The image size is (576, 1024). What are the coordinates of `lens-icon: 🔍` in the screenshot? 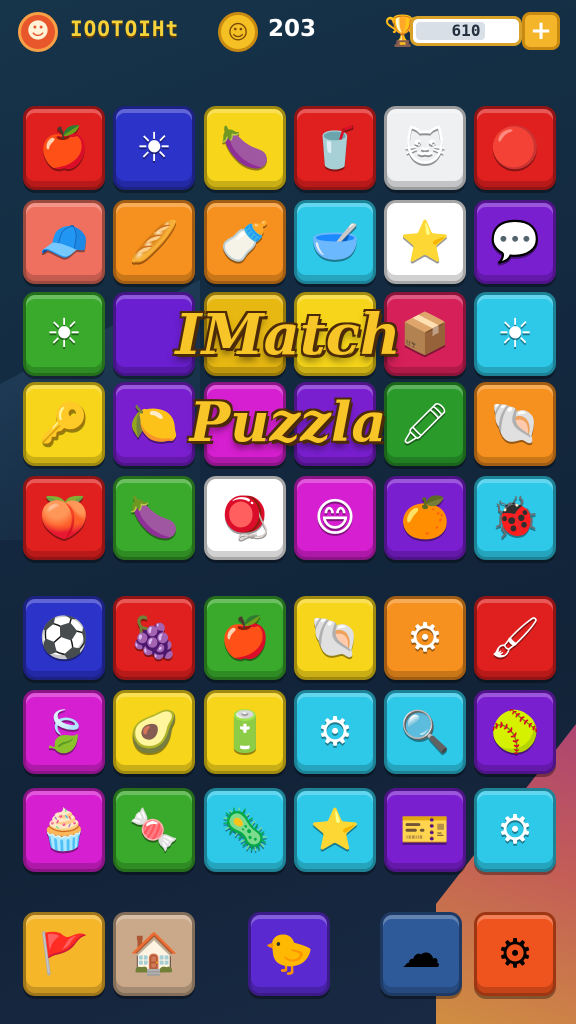 It's located at (425, 732).